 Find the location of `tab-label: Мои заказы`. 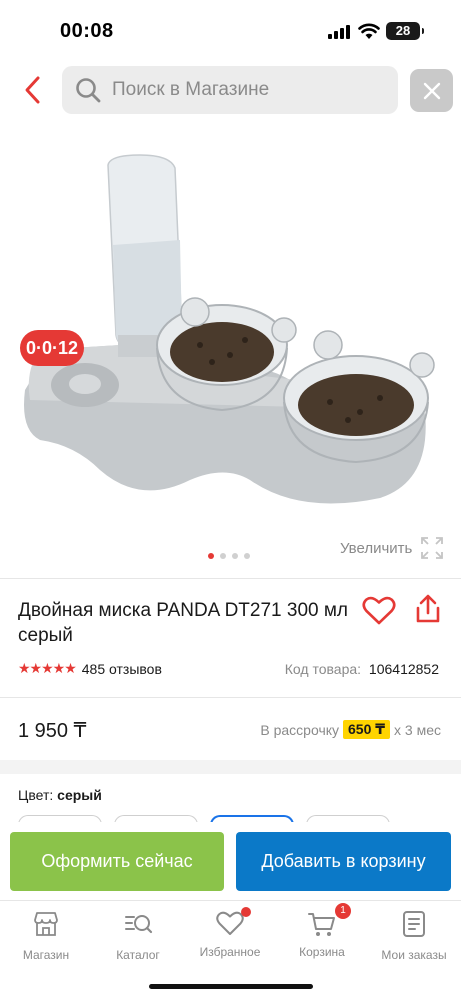

tab-label: Мои заказы is located at coordinates (414, 955).